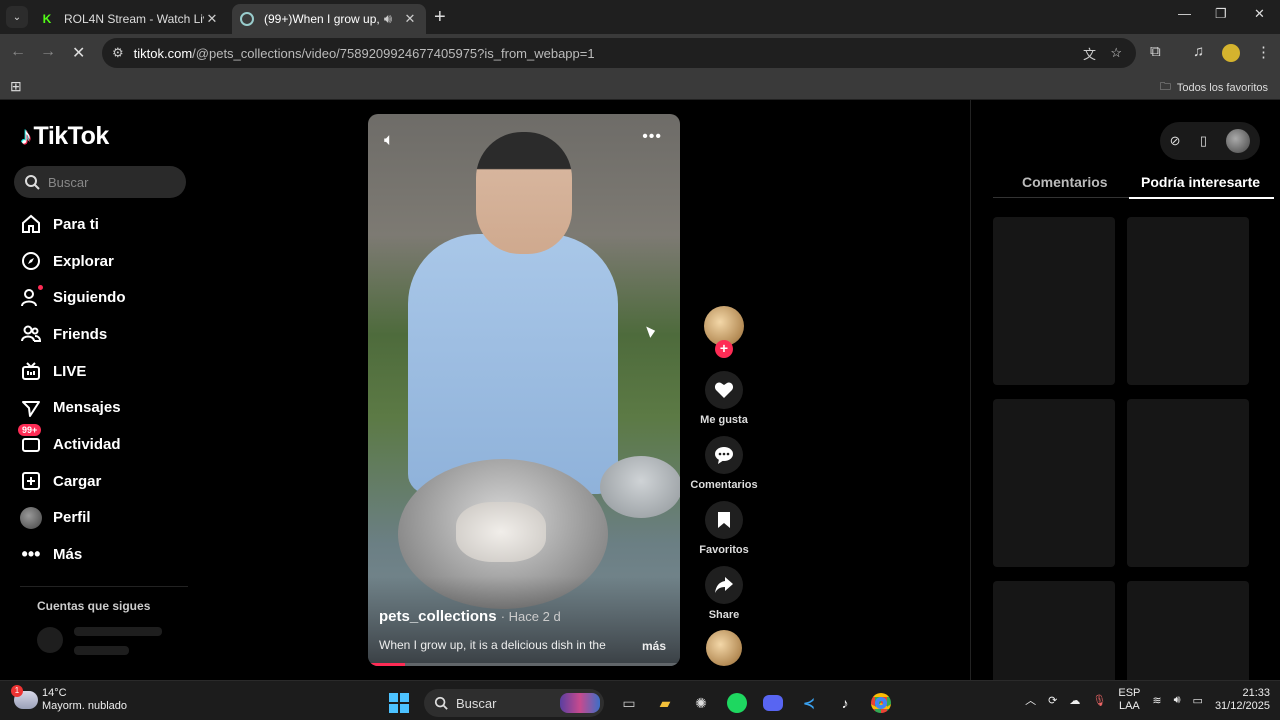 This screenshot has width=1280, height=720. What do you see at coordinates (83, 261) in the screenshot?
I see `sidebar-item-label: Explorar` at bounding box center [83, 261].